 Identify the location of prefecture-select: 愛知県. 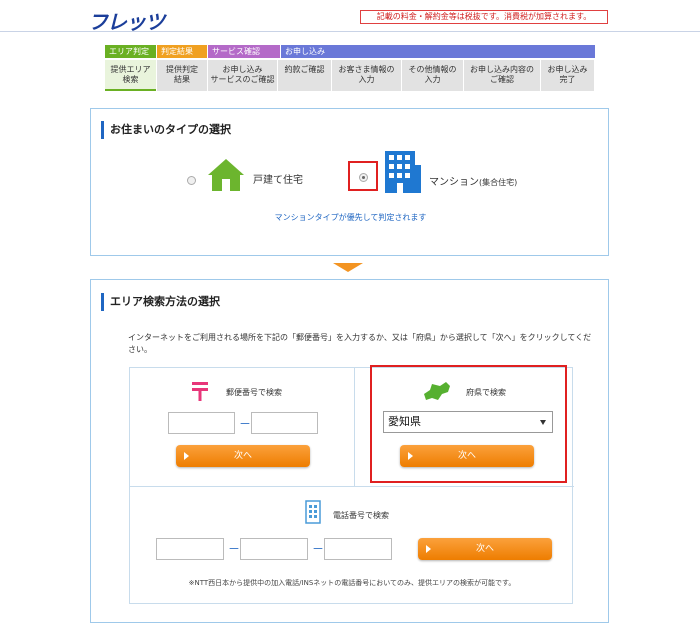
(468, 422).